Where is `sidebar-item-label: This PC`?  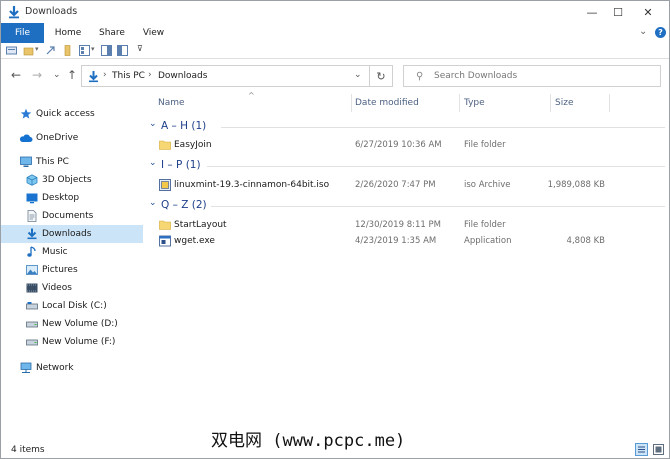
sidebar-item-label: This PC is located at coordinates (52, 162).